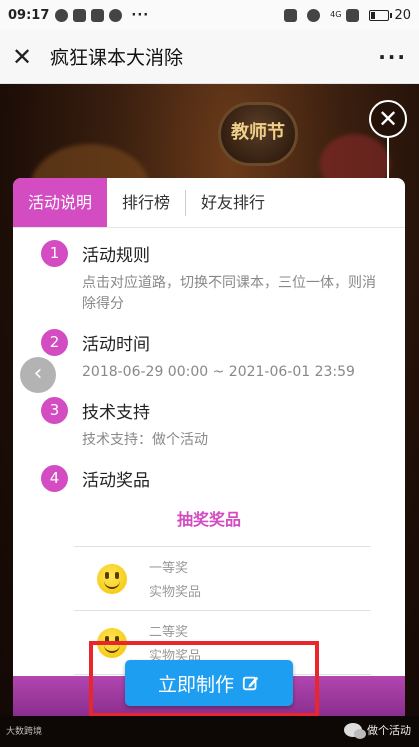 This screenshot has height=747, width=419. I want to click on close-icon: ✕, so click(26, 57).